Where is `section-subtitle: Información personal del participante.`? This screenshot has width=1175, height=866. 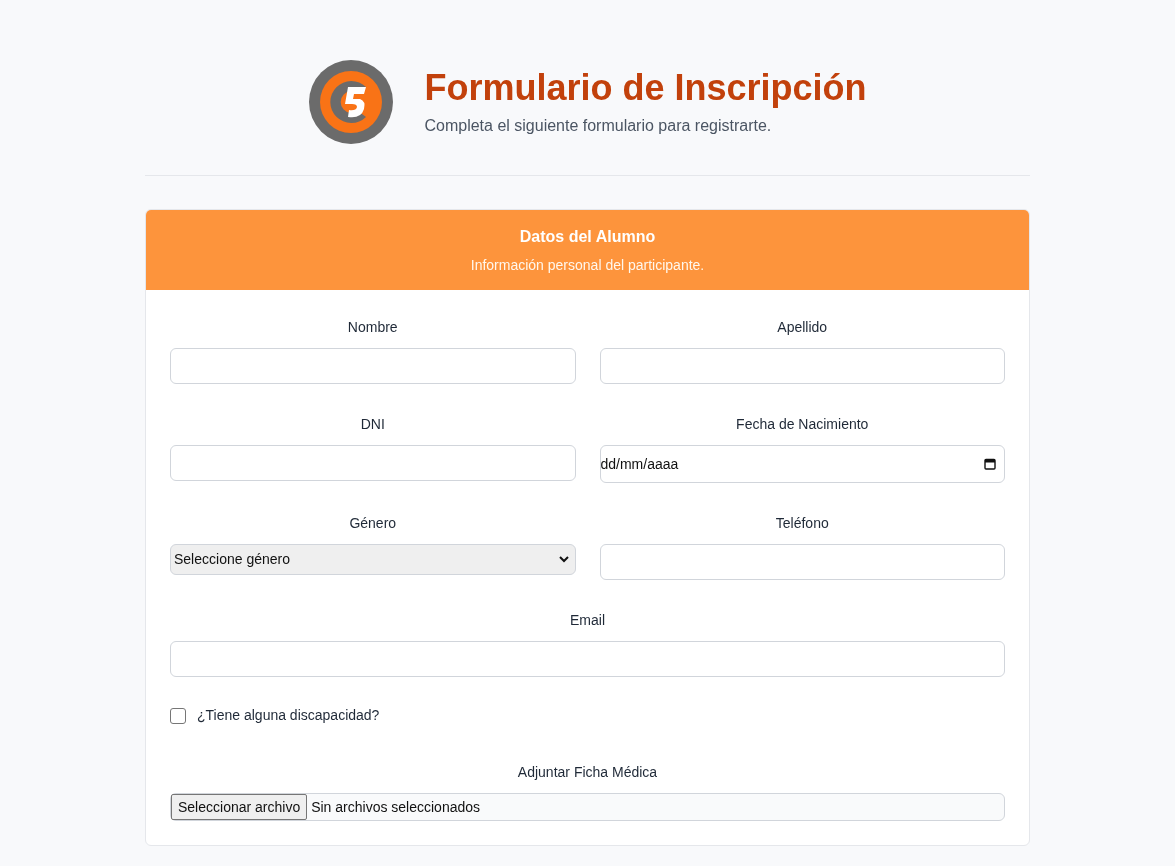
section-subtitle: Información personal del participante. is located at coordinates (587, 265).